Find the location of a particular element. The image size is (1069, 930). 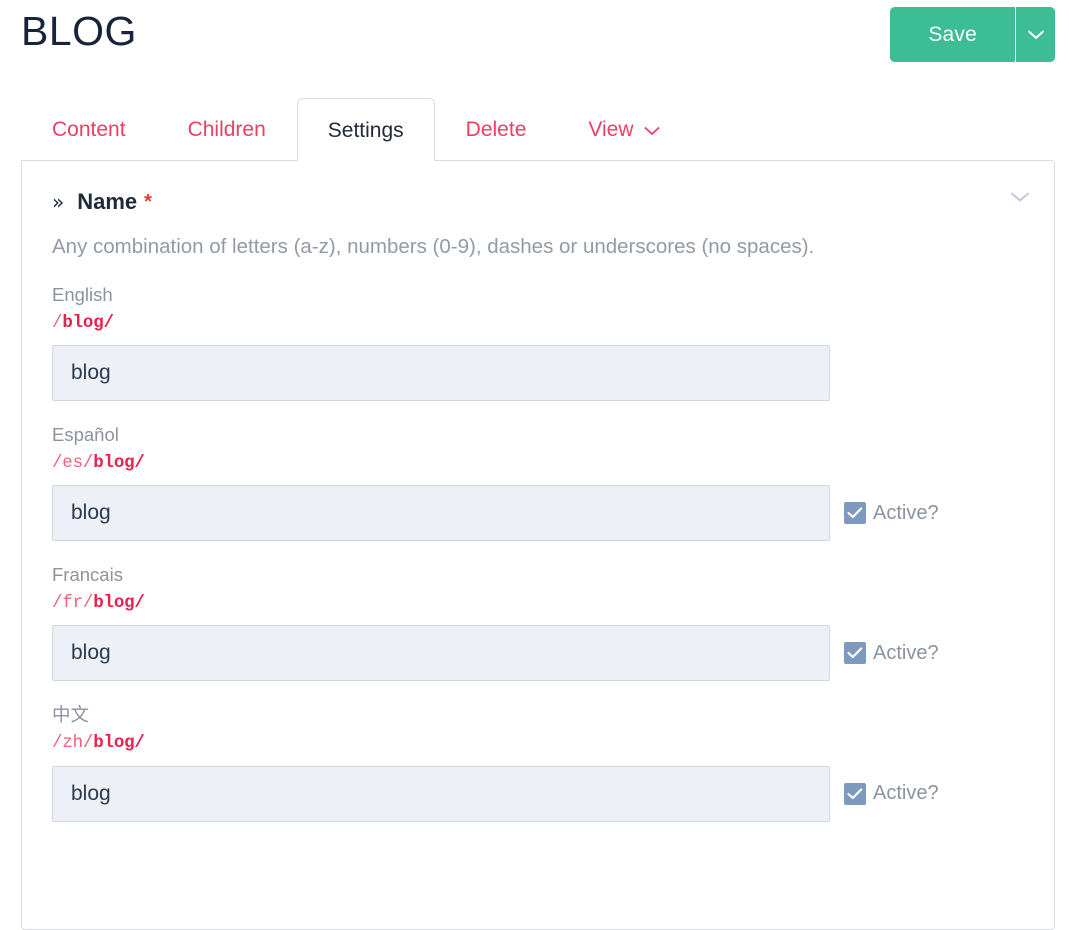

section-collapse-toggle is located at coordinates (1020, 197).